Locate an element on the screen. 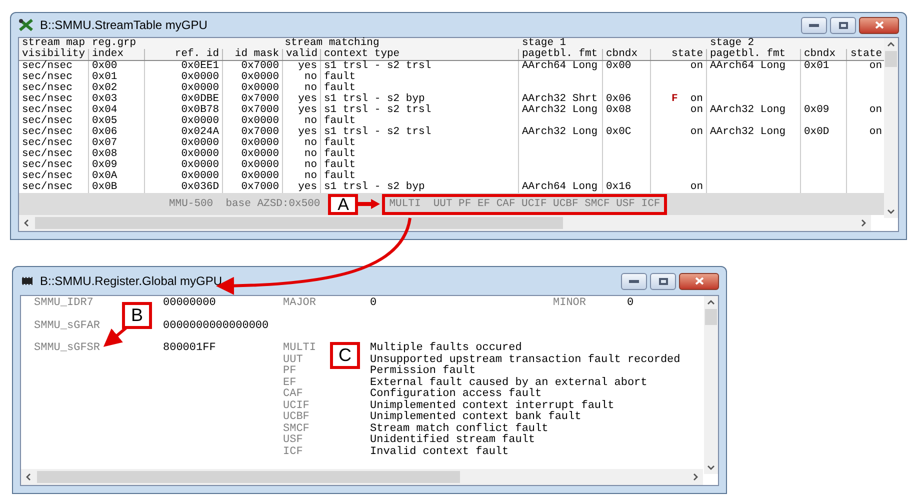  field-name: UUT is located at coordinates (293, 360).